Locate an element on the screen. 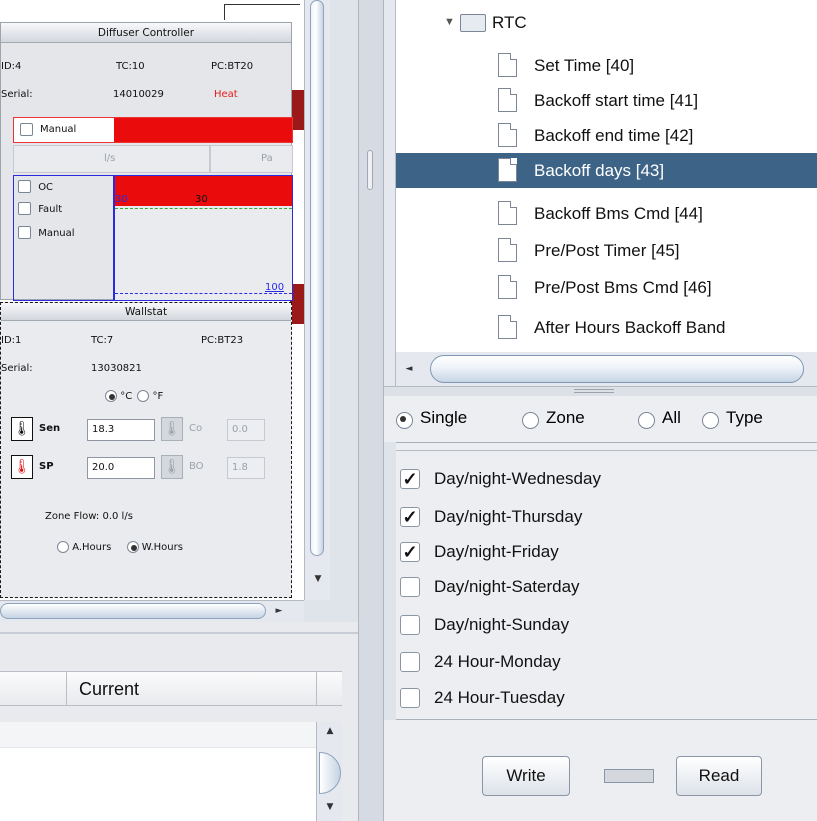 The width and height of the screenshot is (817, 821). bo-field: 1.8 is located at coordinates (246, 468).